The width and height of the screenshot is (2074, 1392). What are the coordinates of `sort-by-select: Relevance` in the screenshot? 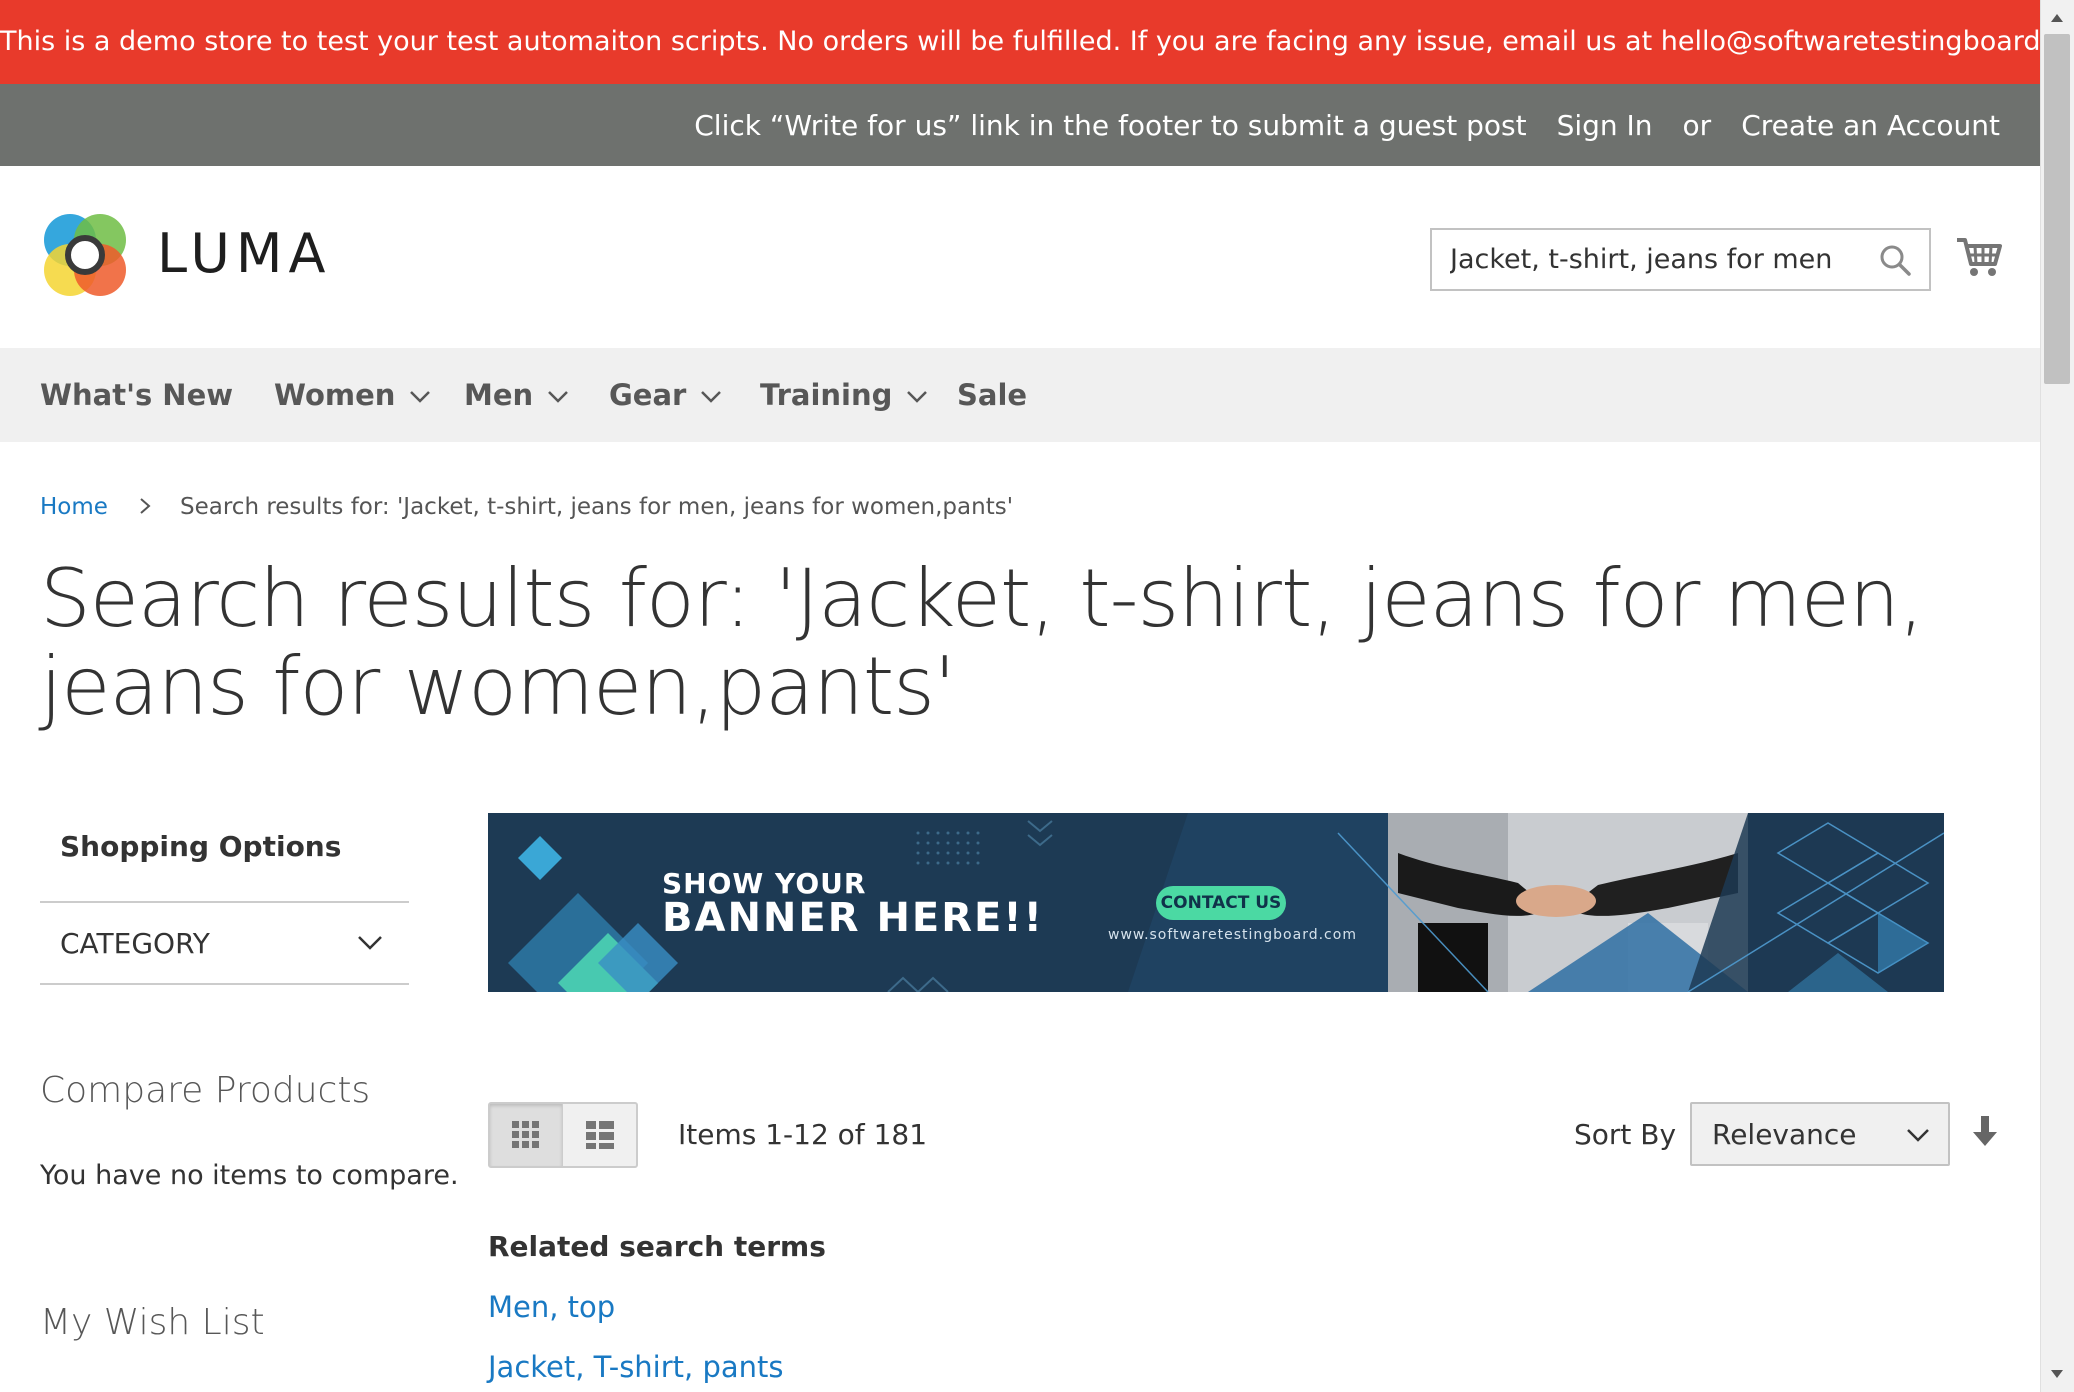 It's located at (1820, 1134).